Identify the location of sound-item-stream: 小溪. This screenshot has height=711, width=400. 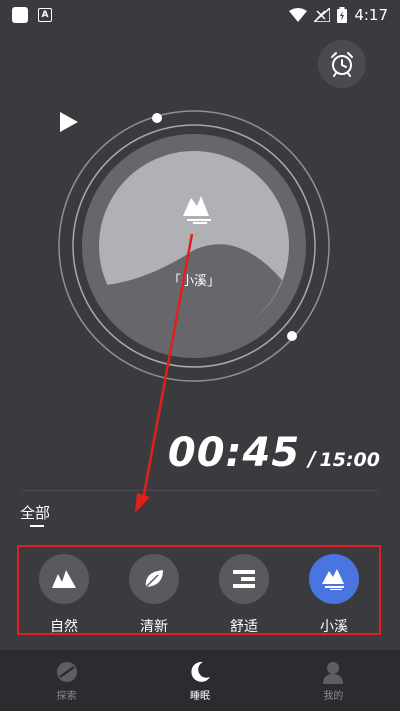
(334, 595).